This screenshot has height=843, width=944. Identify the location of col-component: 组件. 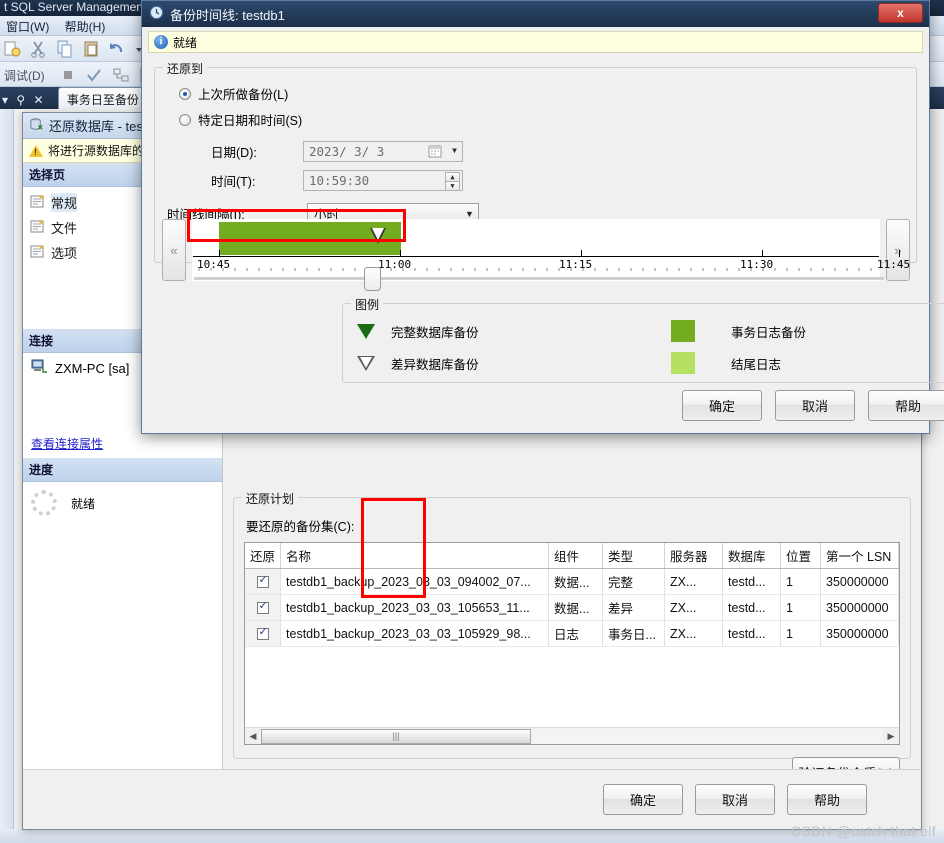
(576, 556).